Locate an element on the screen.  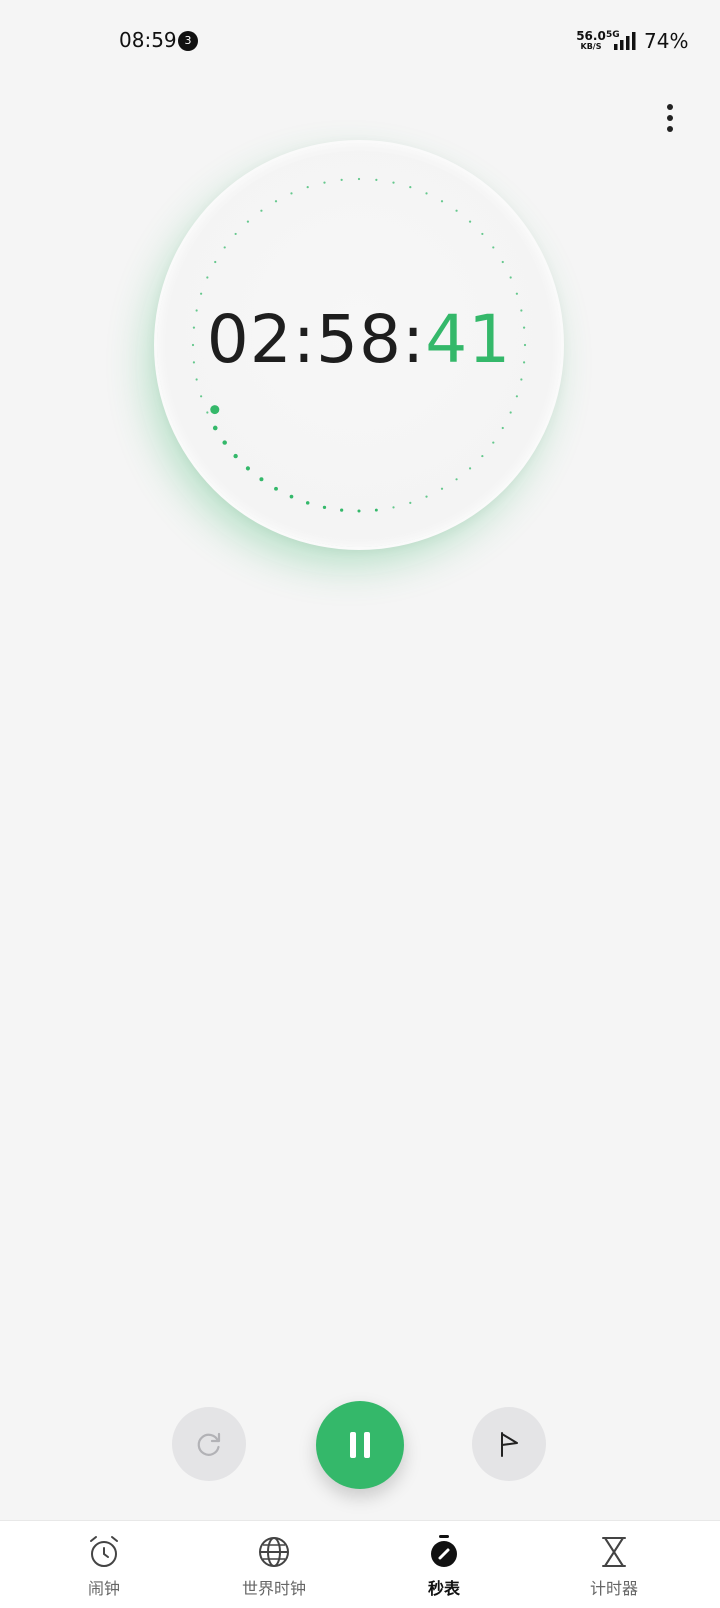
lap-button is located at coordinates (509, 1444).